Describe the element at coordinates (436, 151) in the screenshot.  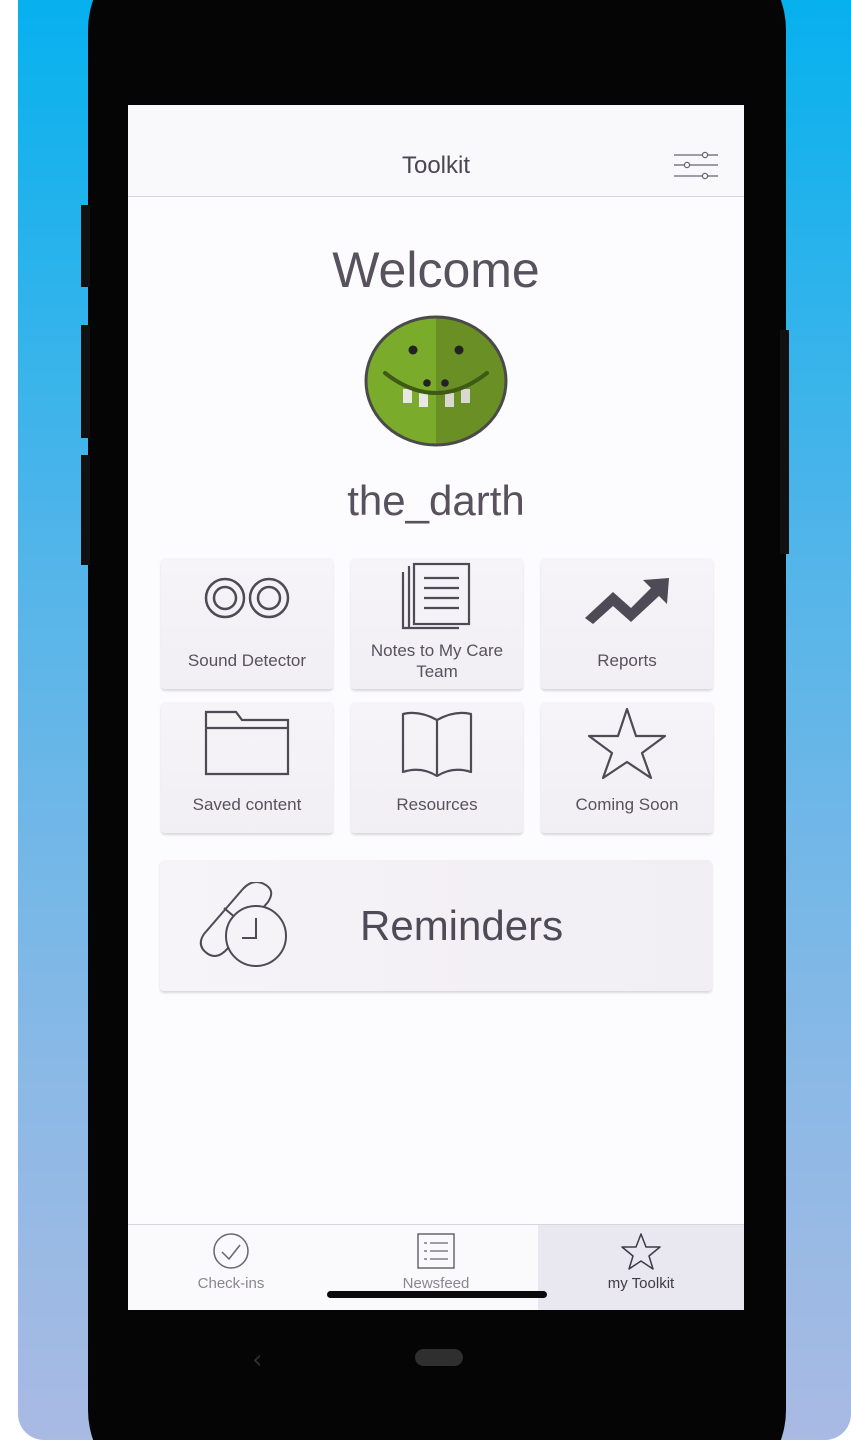
I see `top-bar: Toolkit` at that location.